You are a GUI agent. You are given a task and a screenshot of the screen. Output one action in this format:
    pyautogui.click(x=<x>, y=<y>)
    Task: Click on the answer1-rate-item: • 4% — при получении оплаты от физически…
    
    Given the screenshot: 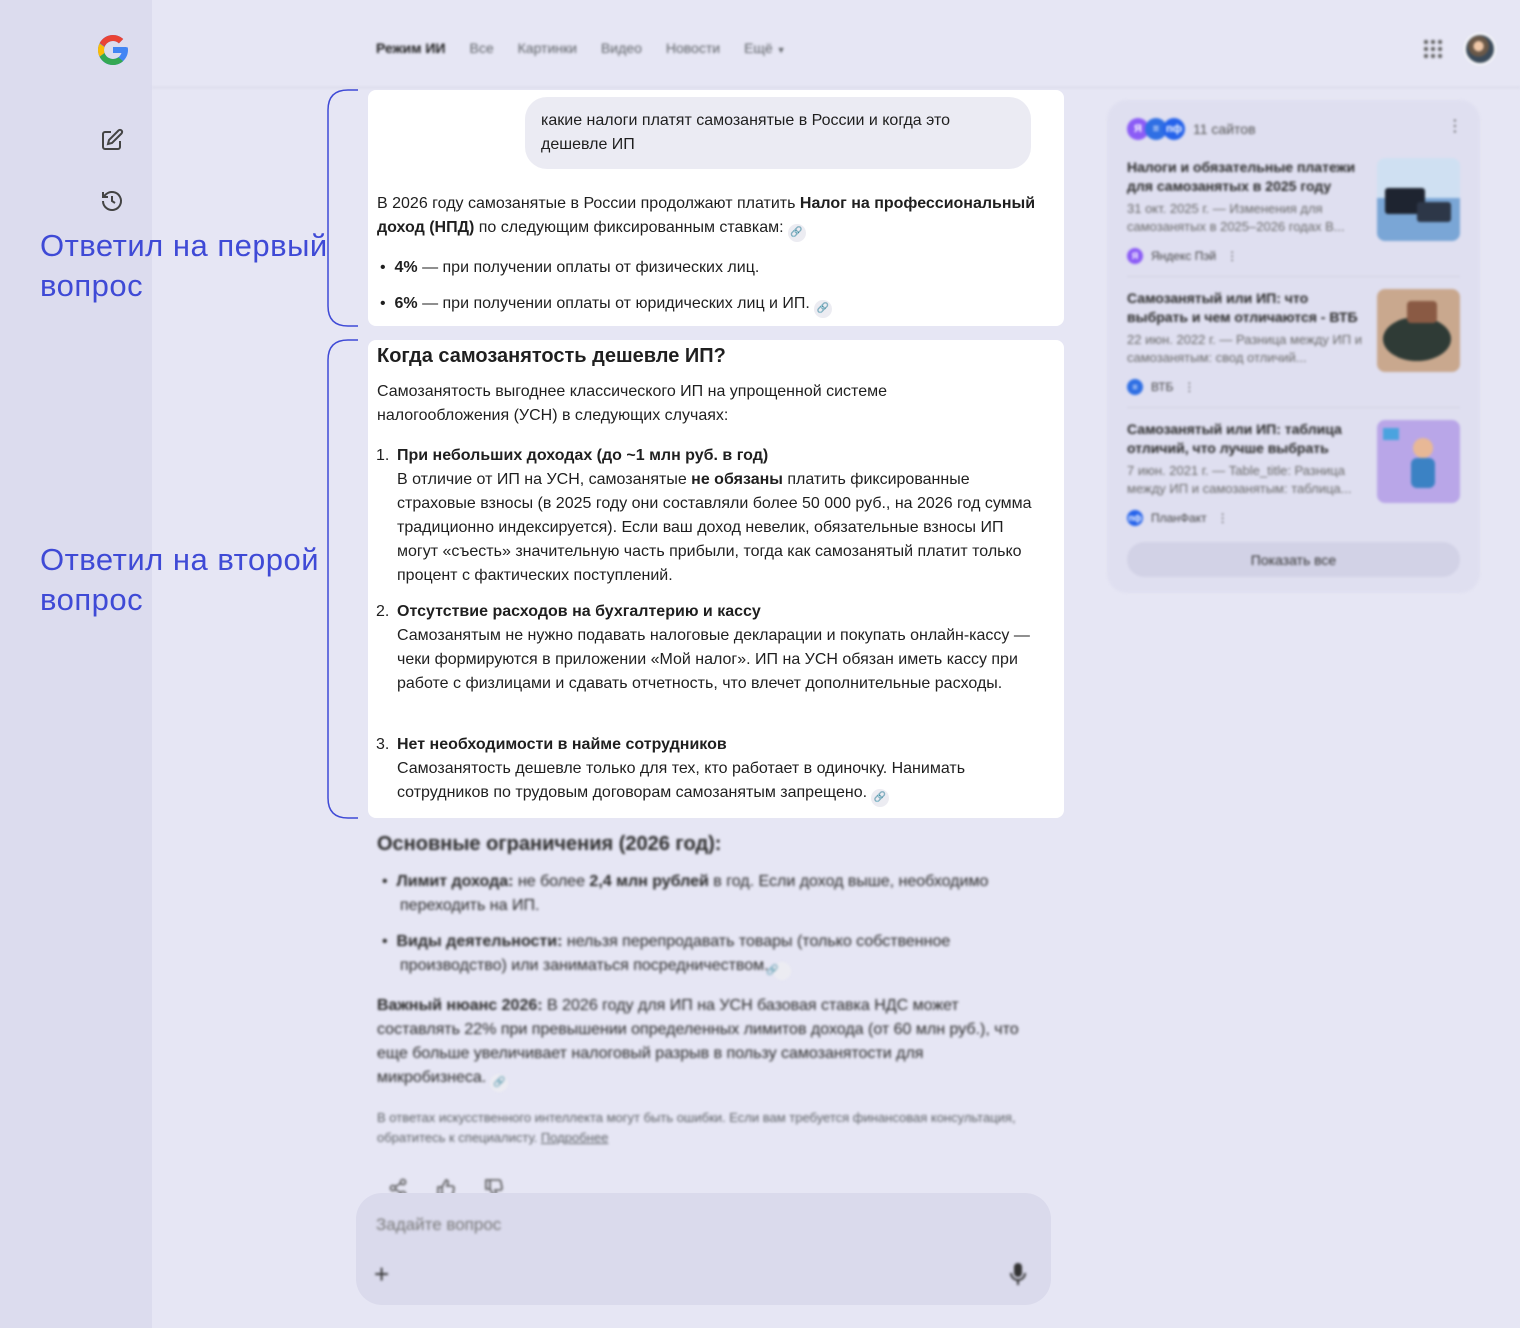 What is the action you would take?
    pyautogui.click(x=570, y=267)
    